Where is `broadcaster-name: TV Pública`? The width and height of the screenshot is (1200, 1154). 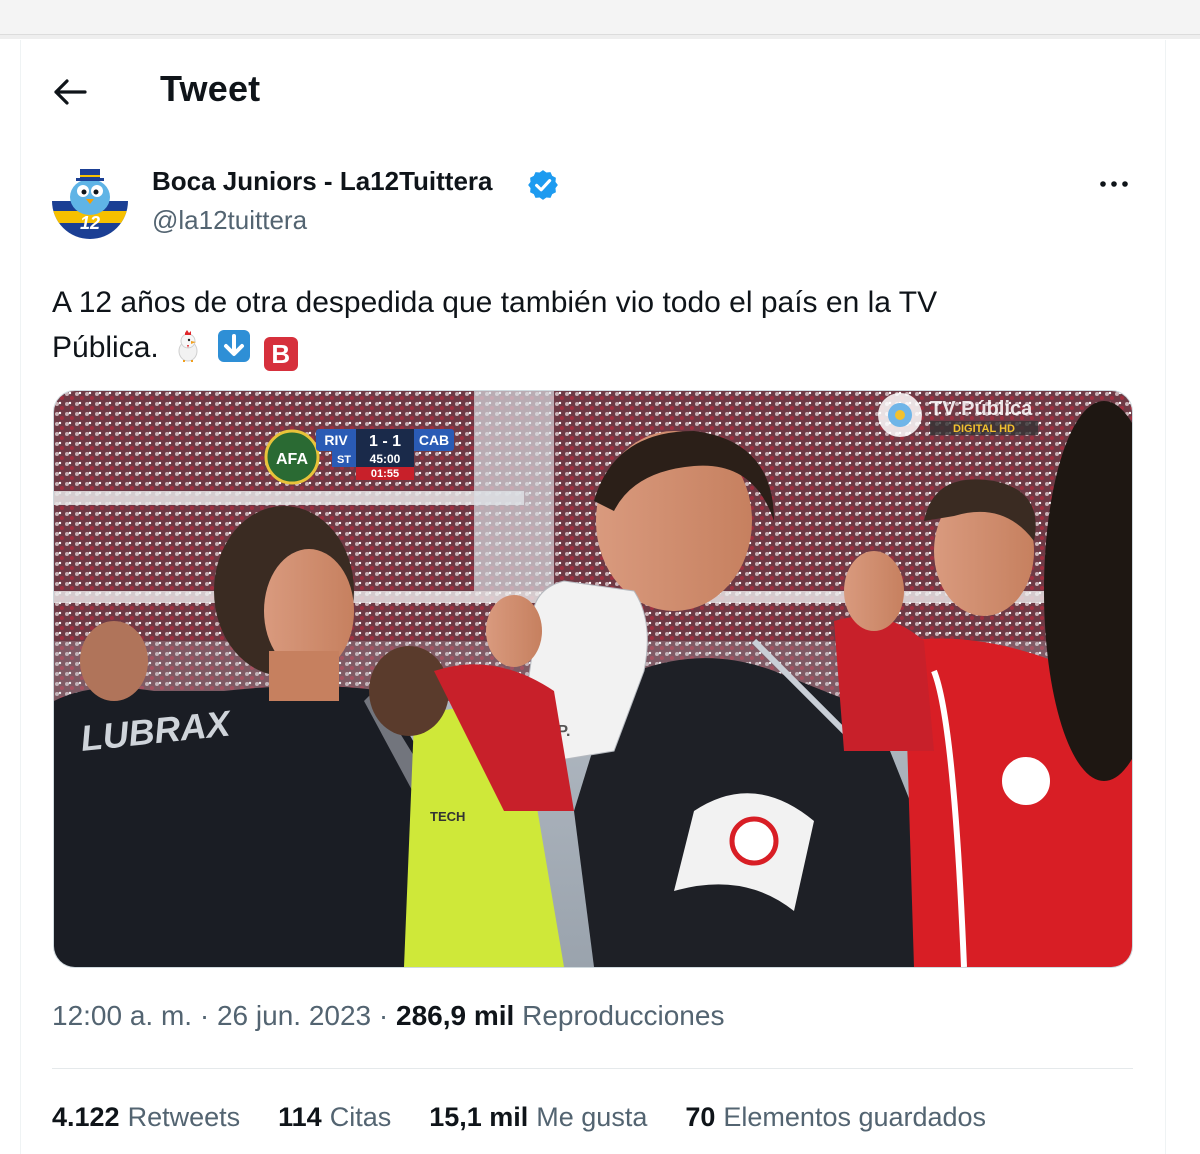 broadcaster-name: TV Pública is located at coordinates (981, 409).